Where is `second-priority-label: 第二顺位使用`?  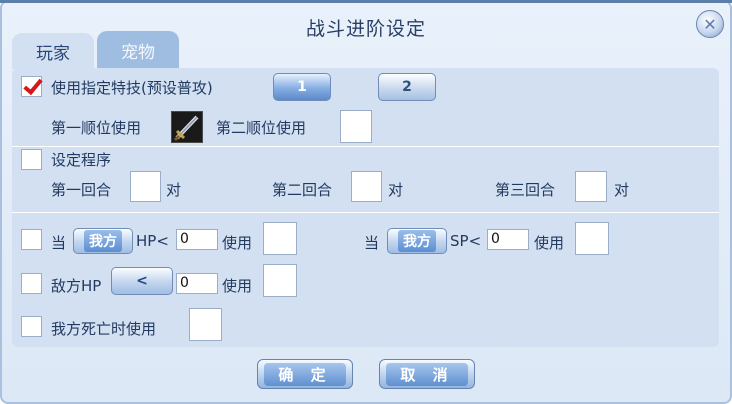
second-priority-label: 第二顺位使用 is located at coordinates (261, 128).